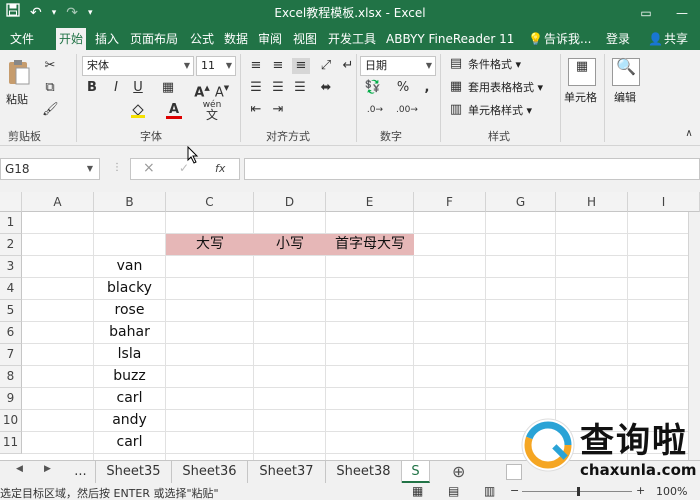  I want to click on row-header: 10, so click(11, 421).